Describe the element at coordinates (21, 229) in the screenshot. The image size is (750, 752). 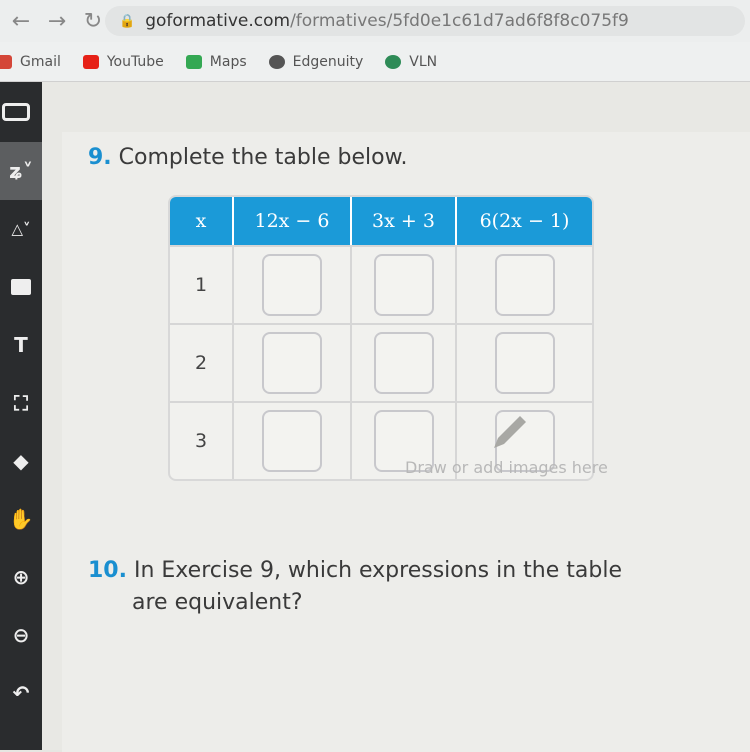
I see `shapes-tool-icon: △˅` at that location.